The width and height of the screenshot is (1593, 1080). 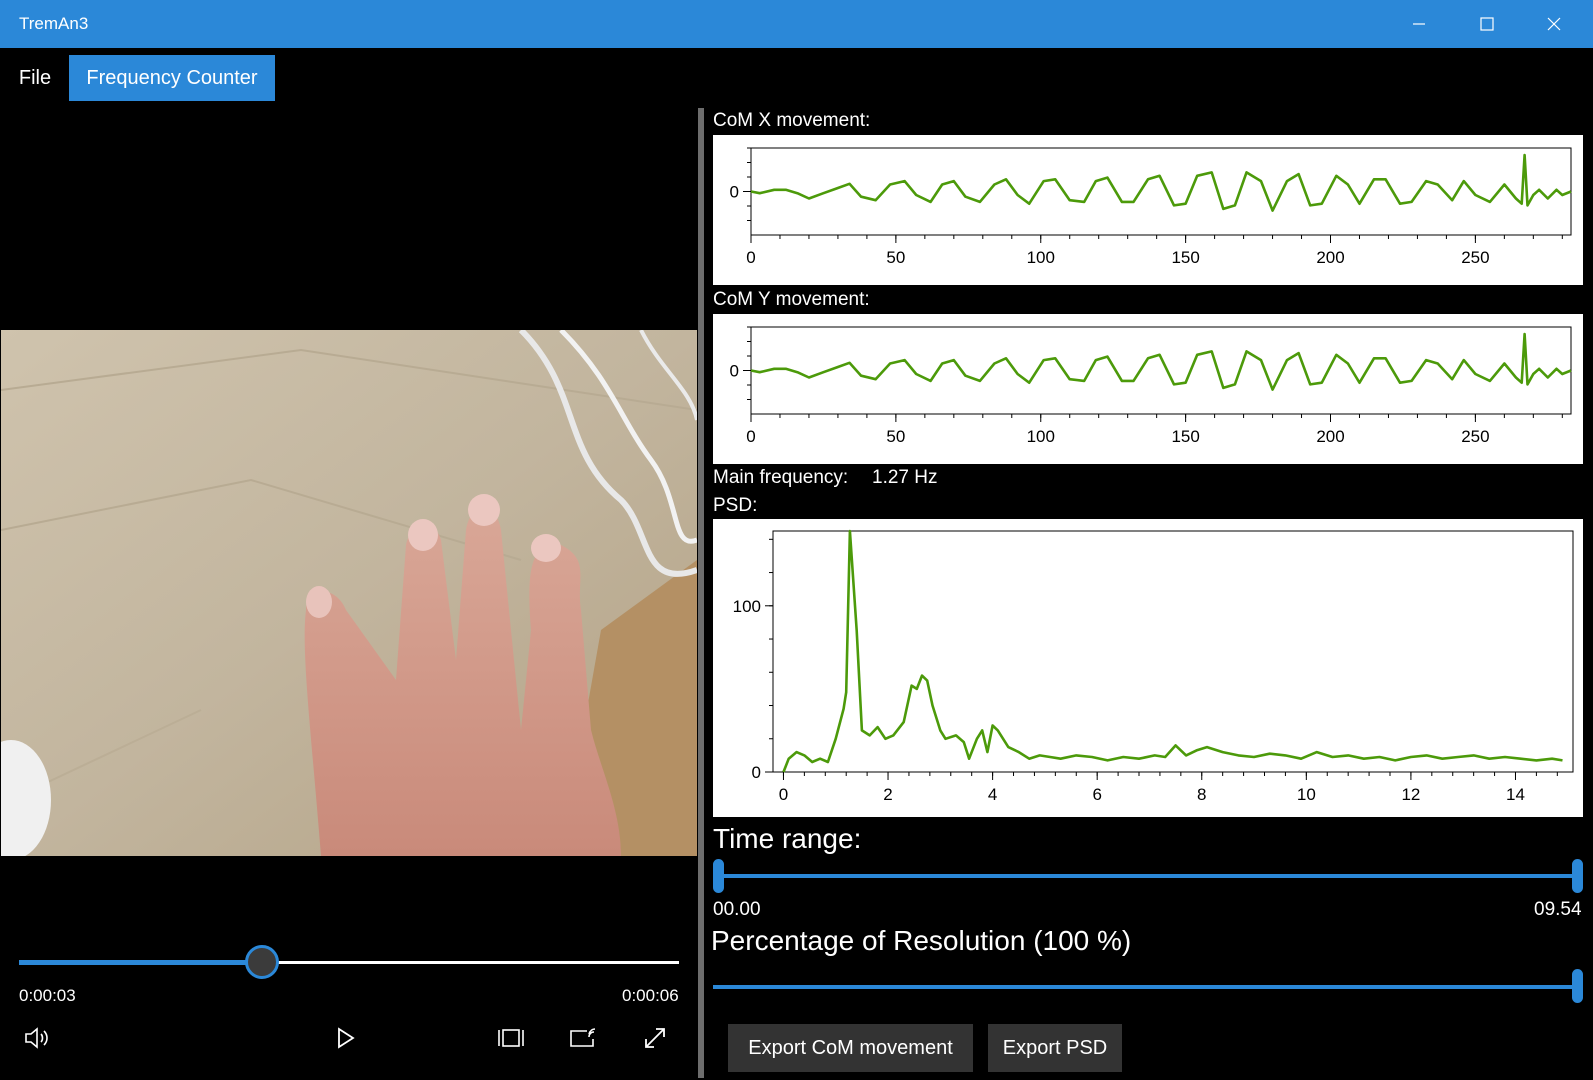 I want to click on x-tick-label: 4, so click(x=992, y=794).